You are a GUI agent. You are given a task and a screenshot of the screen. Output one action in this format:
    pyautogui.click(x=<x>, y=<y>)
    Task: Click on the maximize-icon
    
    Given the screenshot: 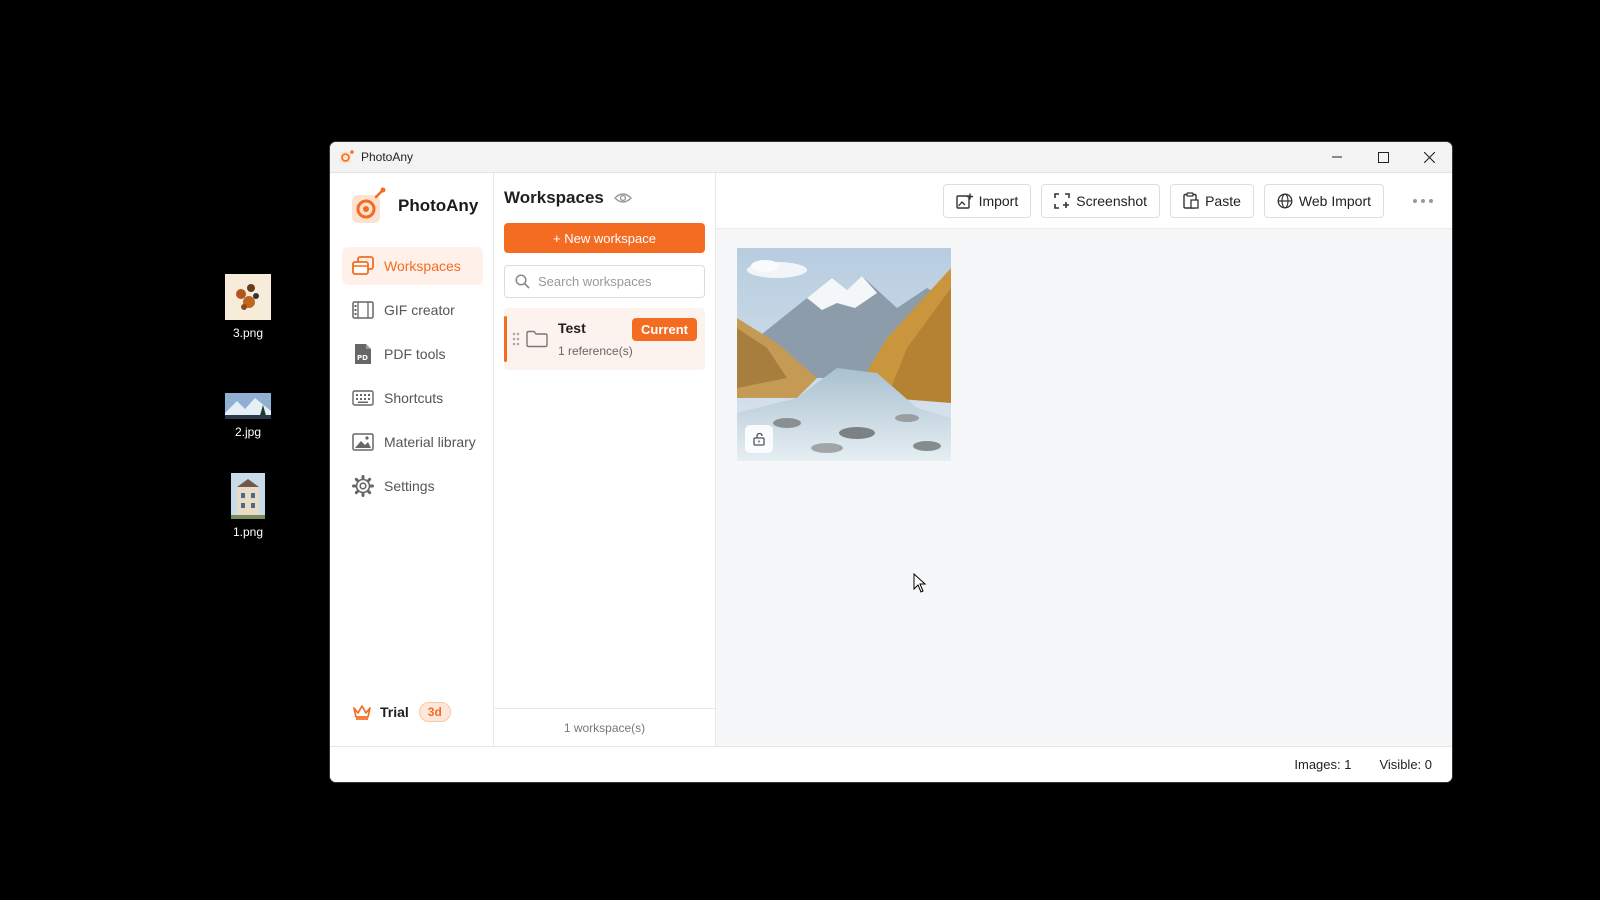 What is the action you would take?
    pyautogui.click(x=1383, y=157)
    